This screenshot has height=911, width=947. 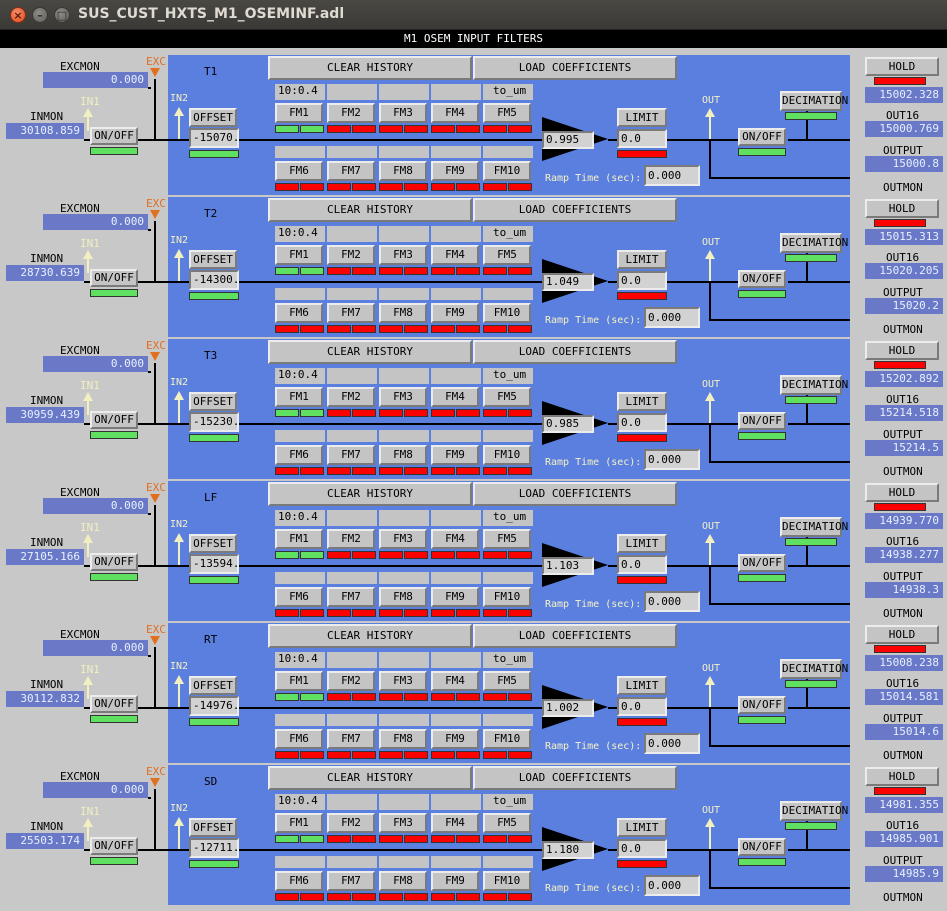 I want to click on offset-input: -13594., so click(x=214, y=564).